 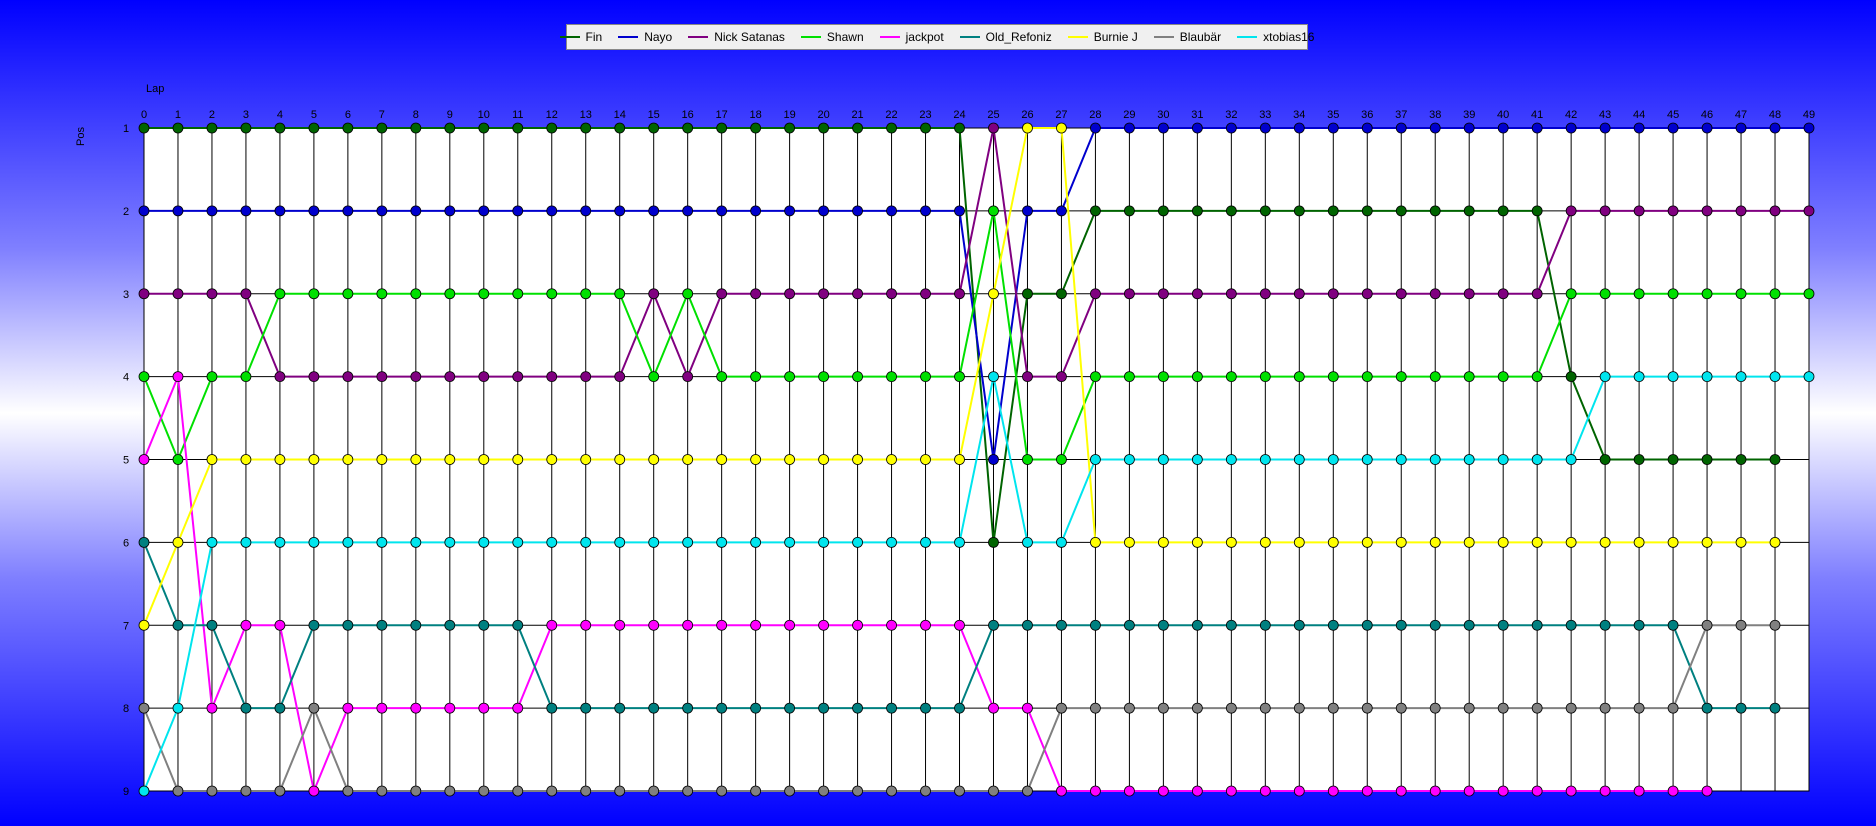 What do you see at coordinates (756, 115) in the screenshot?
I see `x-tick-label: 18` at bounding box center [756, 115].